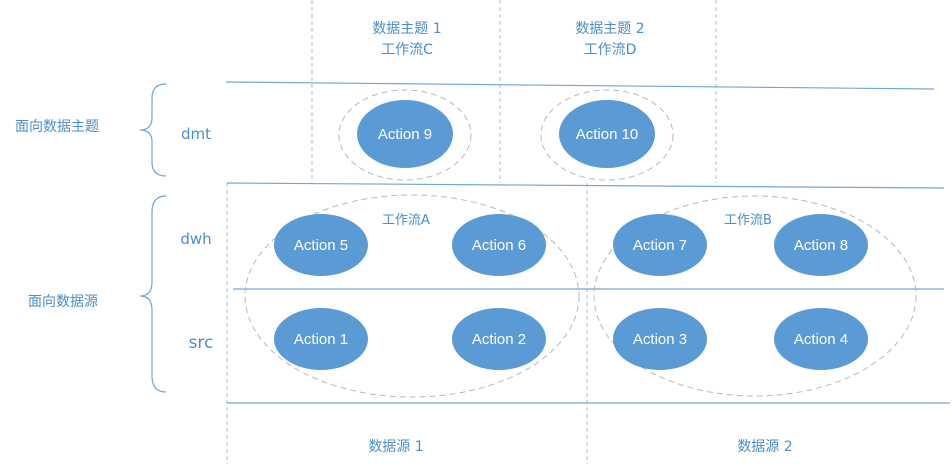 This screenshot has width=952, height=464. I want to click on lane-label-subject: 面向数据主题, so click(57, 127).